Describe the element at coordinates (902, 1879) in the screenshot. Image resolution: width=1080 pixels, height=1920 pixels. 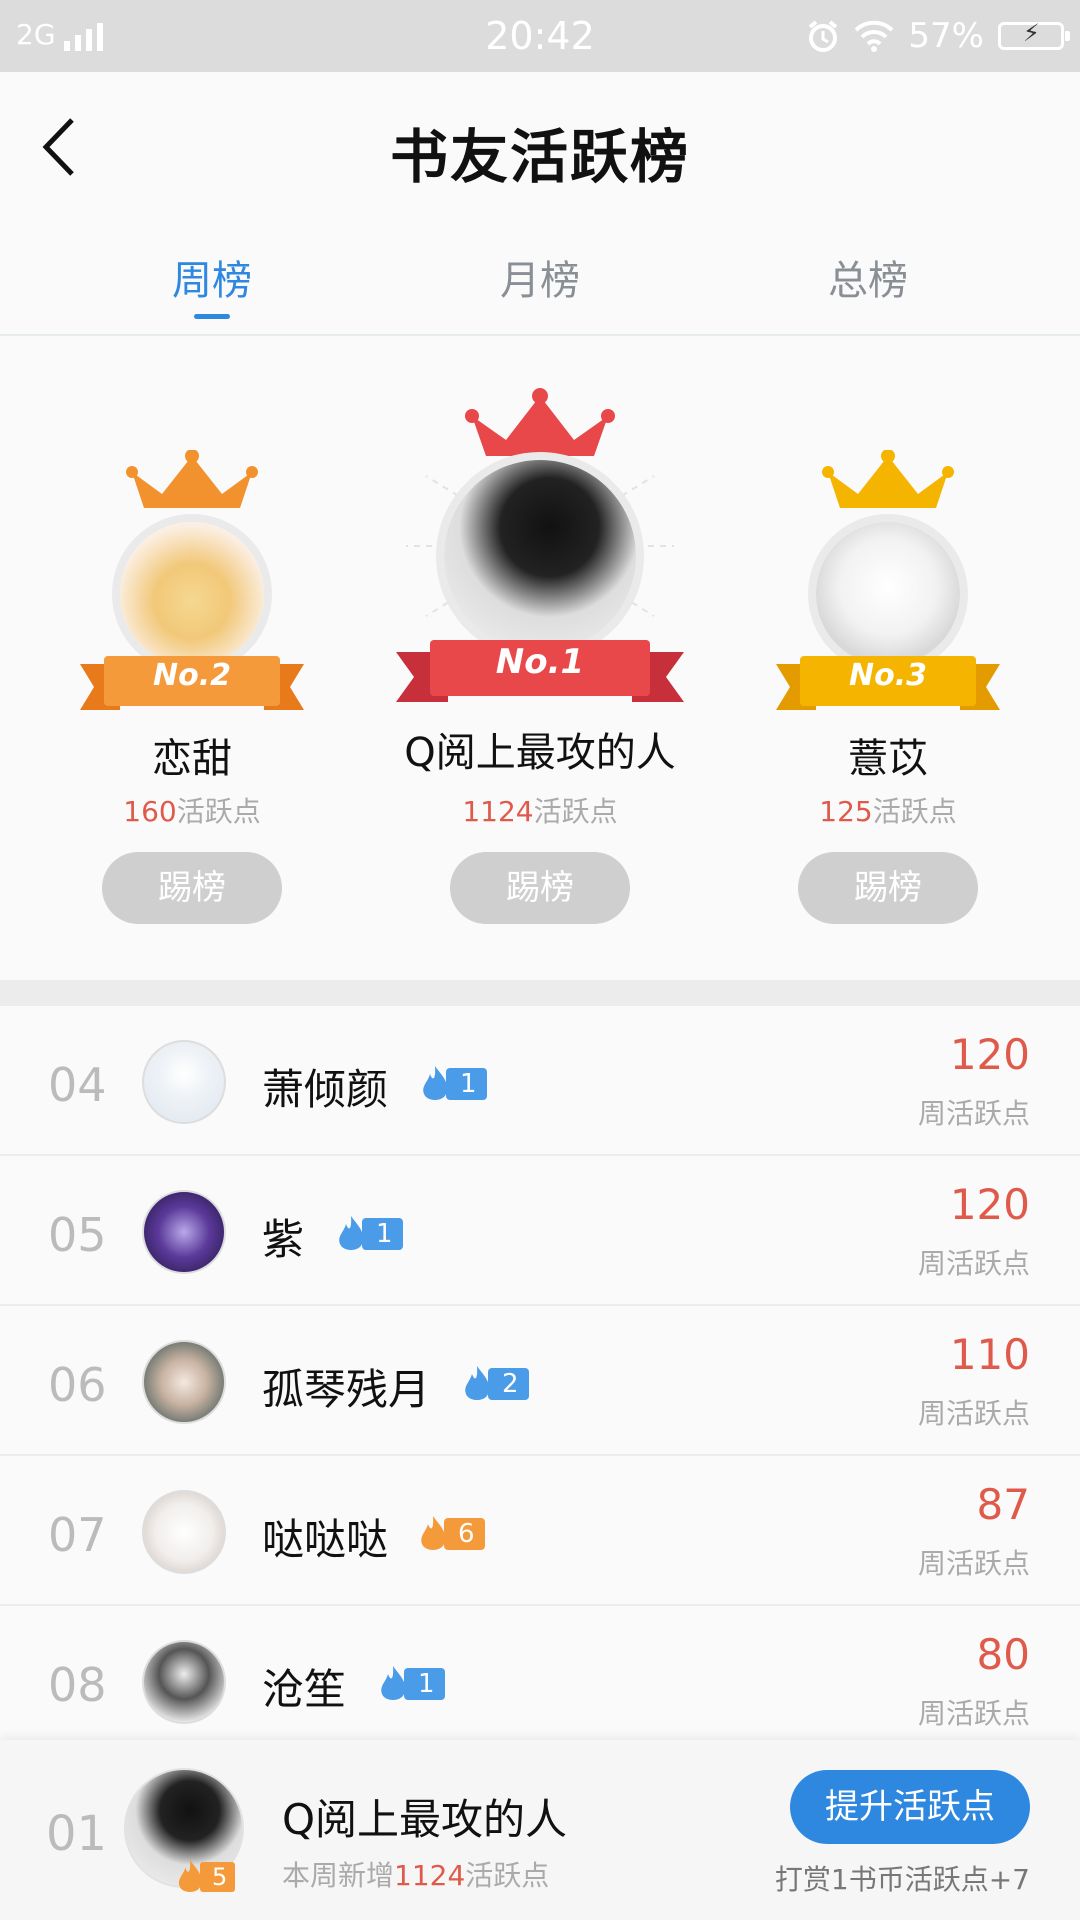
I see `reward-tip: 打赏1书币活跃点+7` at that location.